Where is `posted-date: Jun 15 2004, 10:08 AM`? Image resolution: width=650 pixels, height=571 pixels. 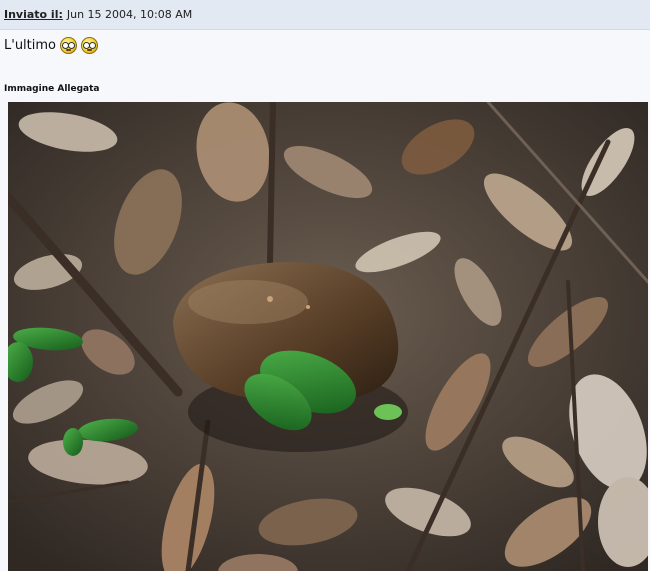
posted-date: Jun 15 2004, 10:08 AM is located at coordinates (129, 14).